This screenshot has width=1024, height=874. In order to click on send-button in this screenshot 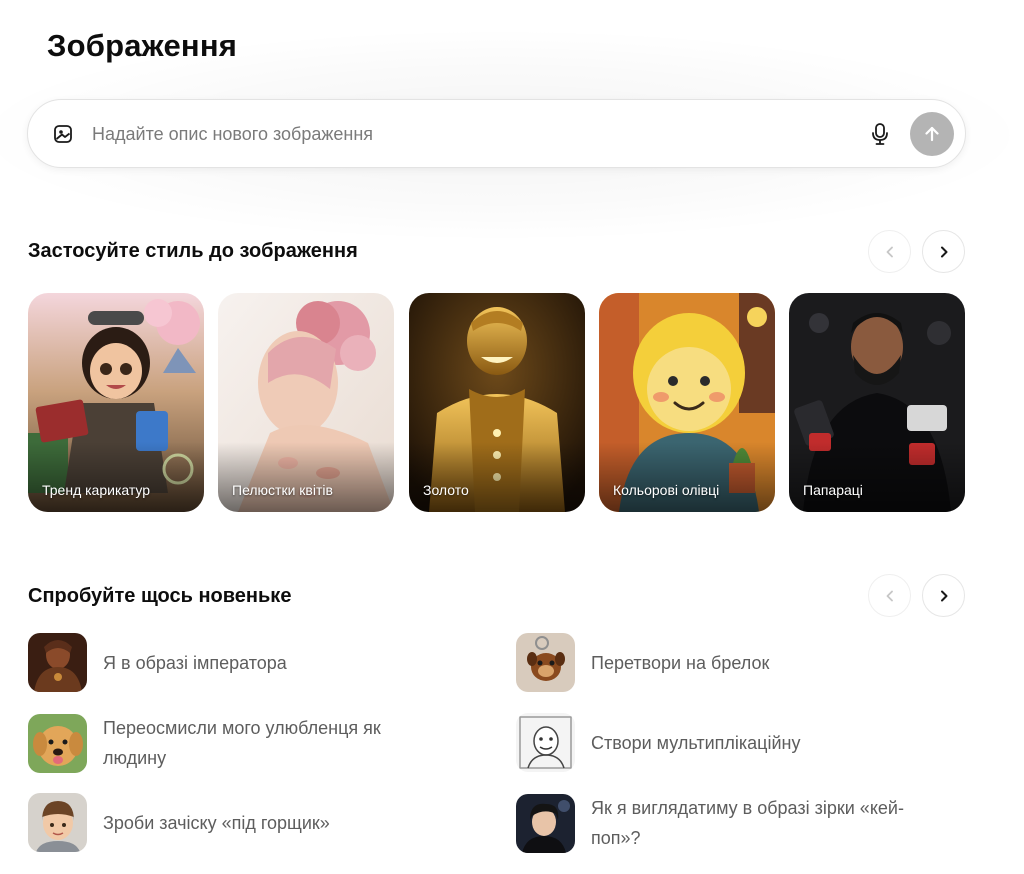, I will do `click(932, 134)`.